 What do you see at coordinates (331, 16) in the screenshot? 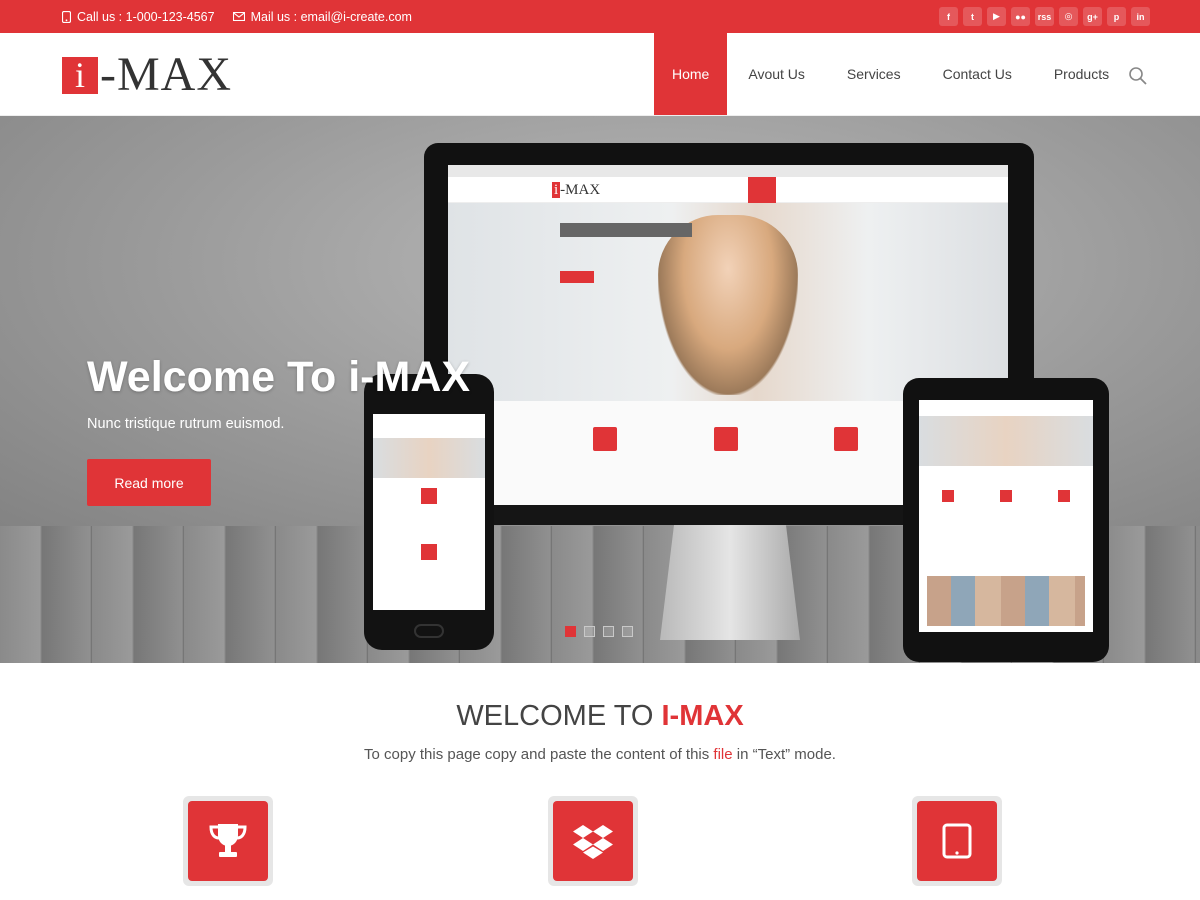
I see `mail-text: Mail us : email@i-create.com` at bounding box center [331, 16].